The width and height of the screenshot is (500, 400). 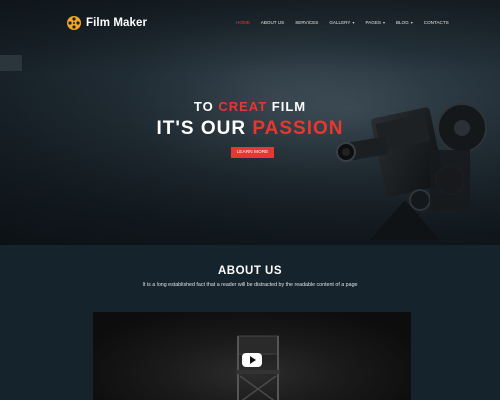 What do you see at coordinates (287, 106) in the screenshot?
I see `hero-subtitle-post: FILM` at bounding box center [287, 106].